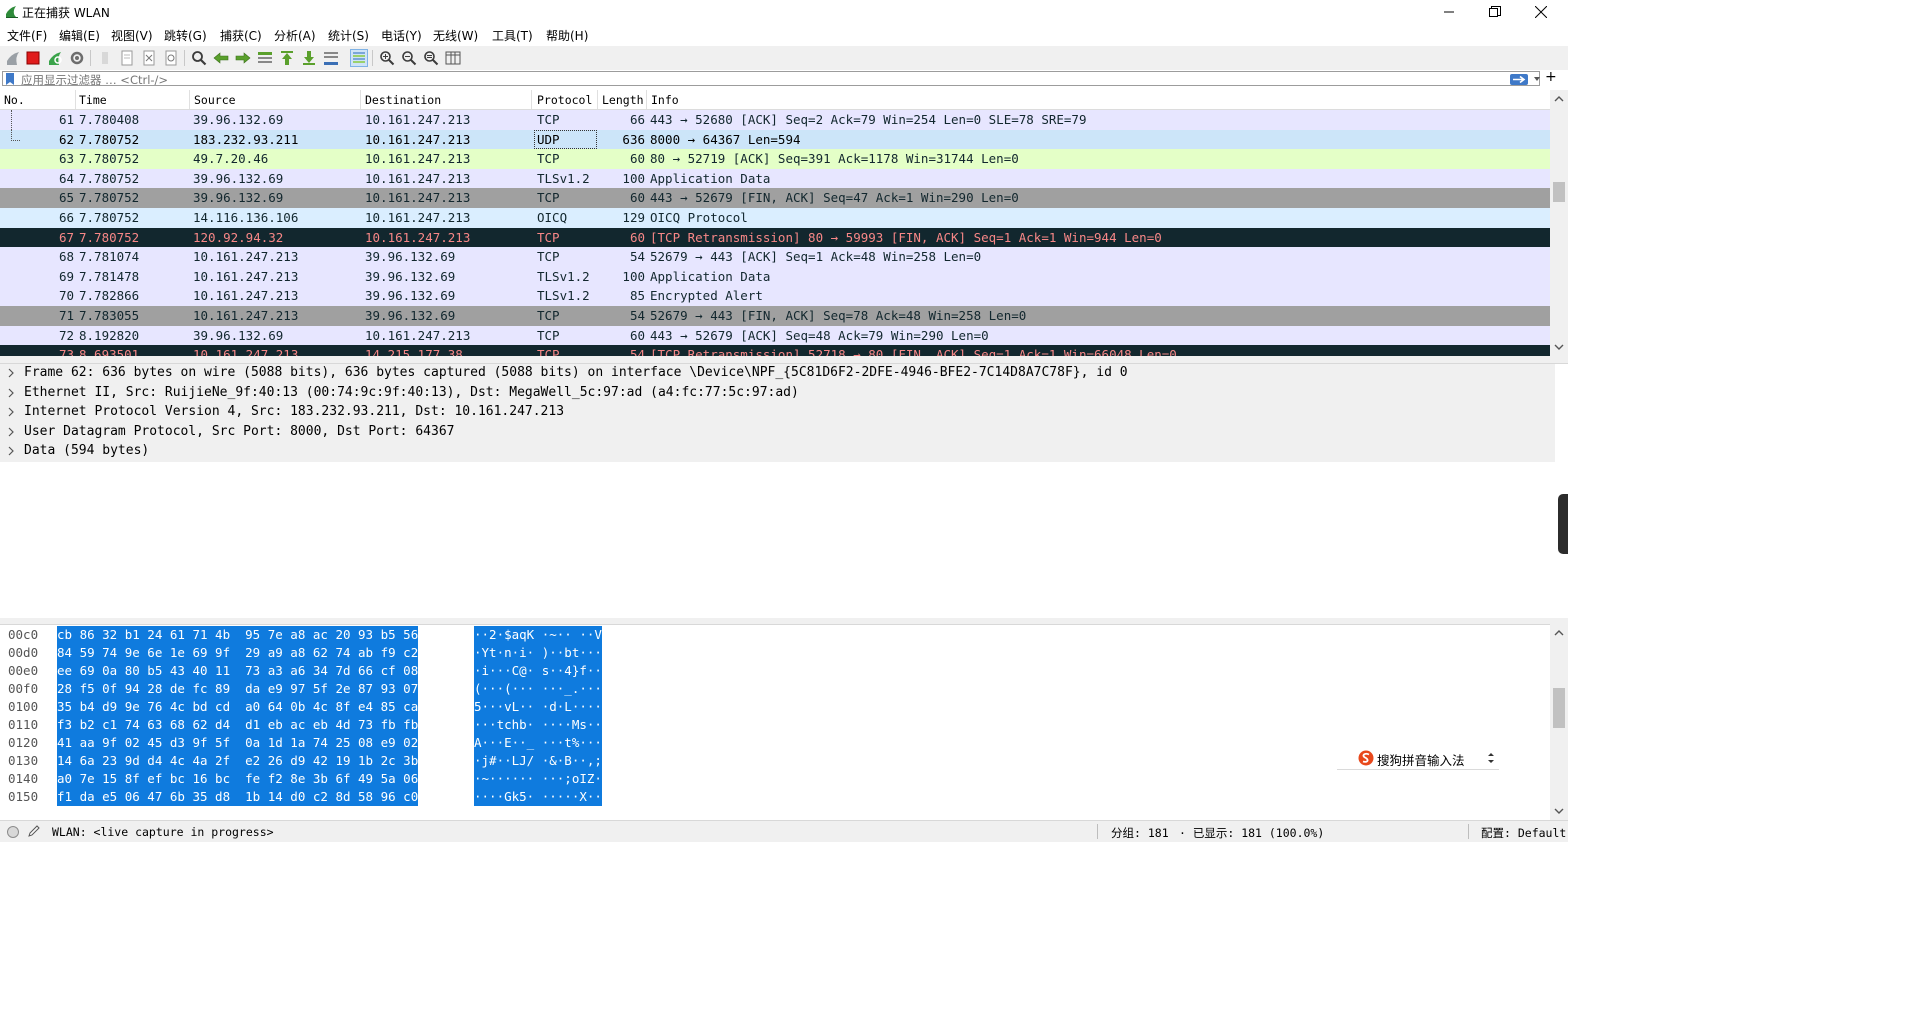  What do you see at coordinates (1551, 77) in the screenshot?
I see `add-filter-button: +` at bounding box center [1551, 77].